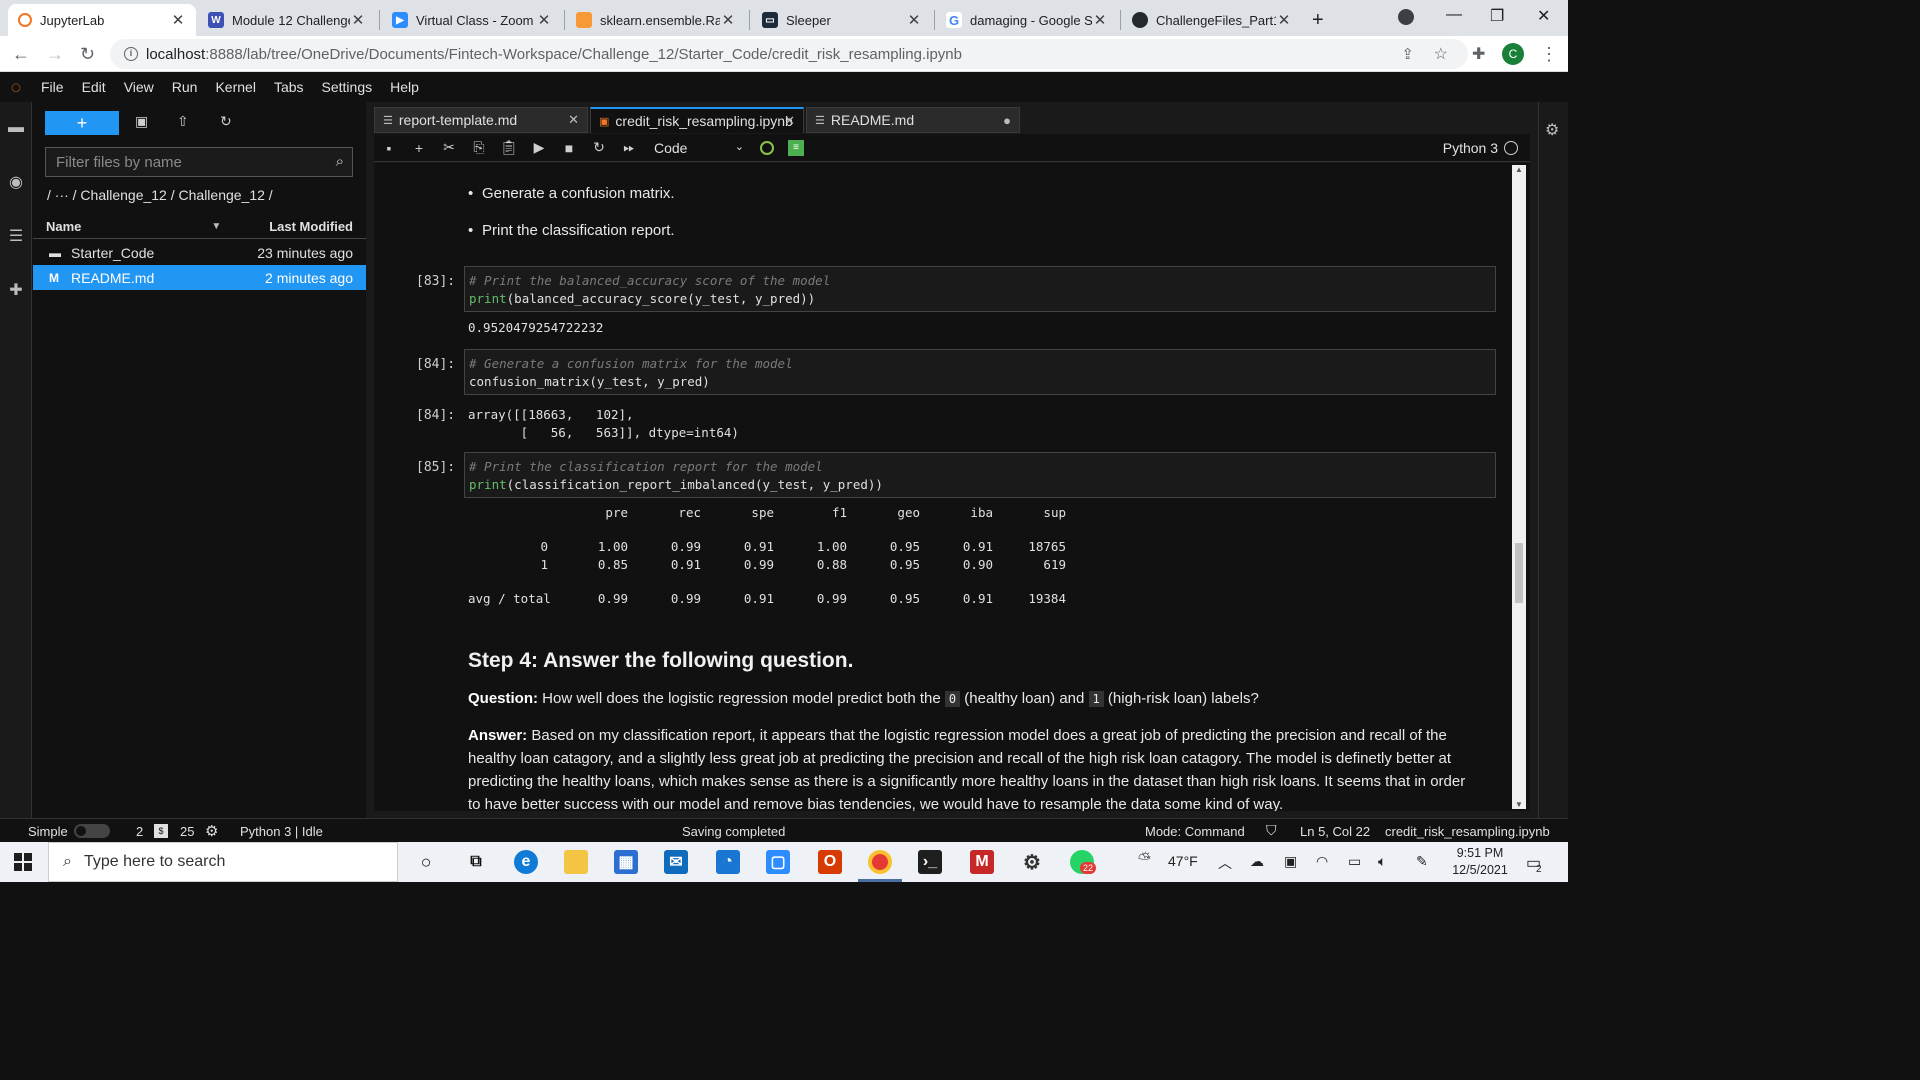  I want to click on menu-help: Help, so click(404, 87).